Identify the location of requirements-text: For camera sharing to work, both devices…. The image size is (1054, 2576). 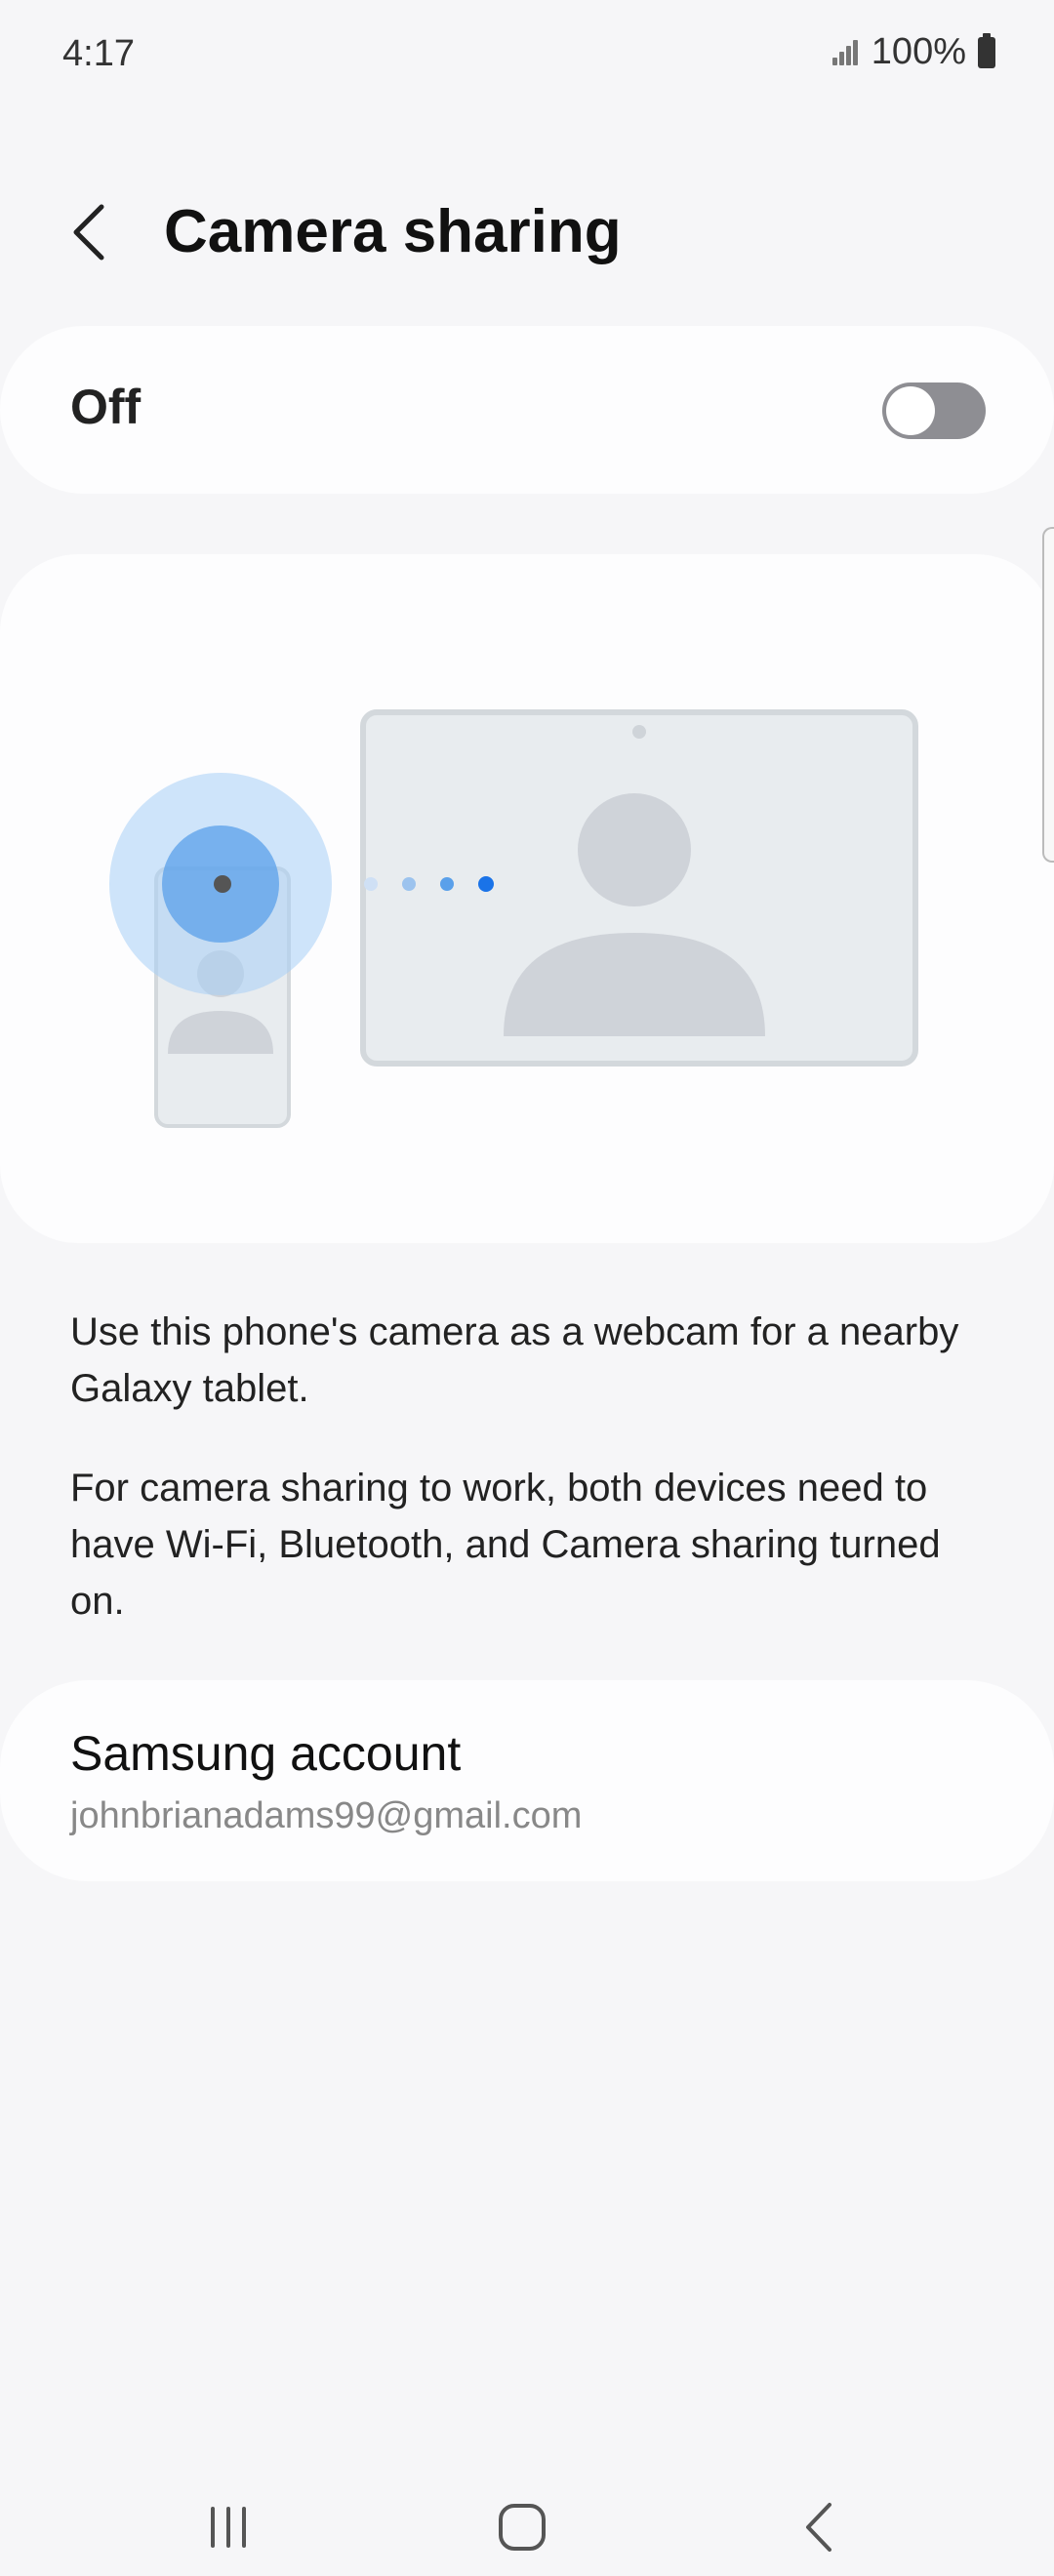
(506, 1545).